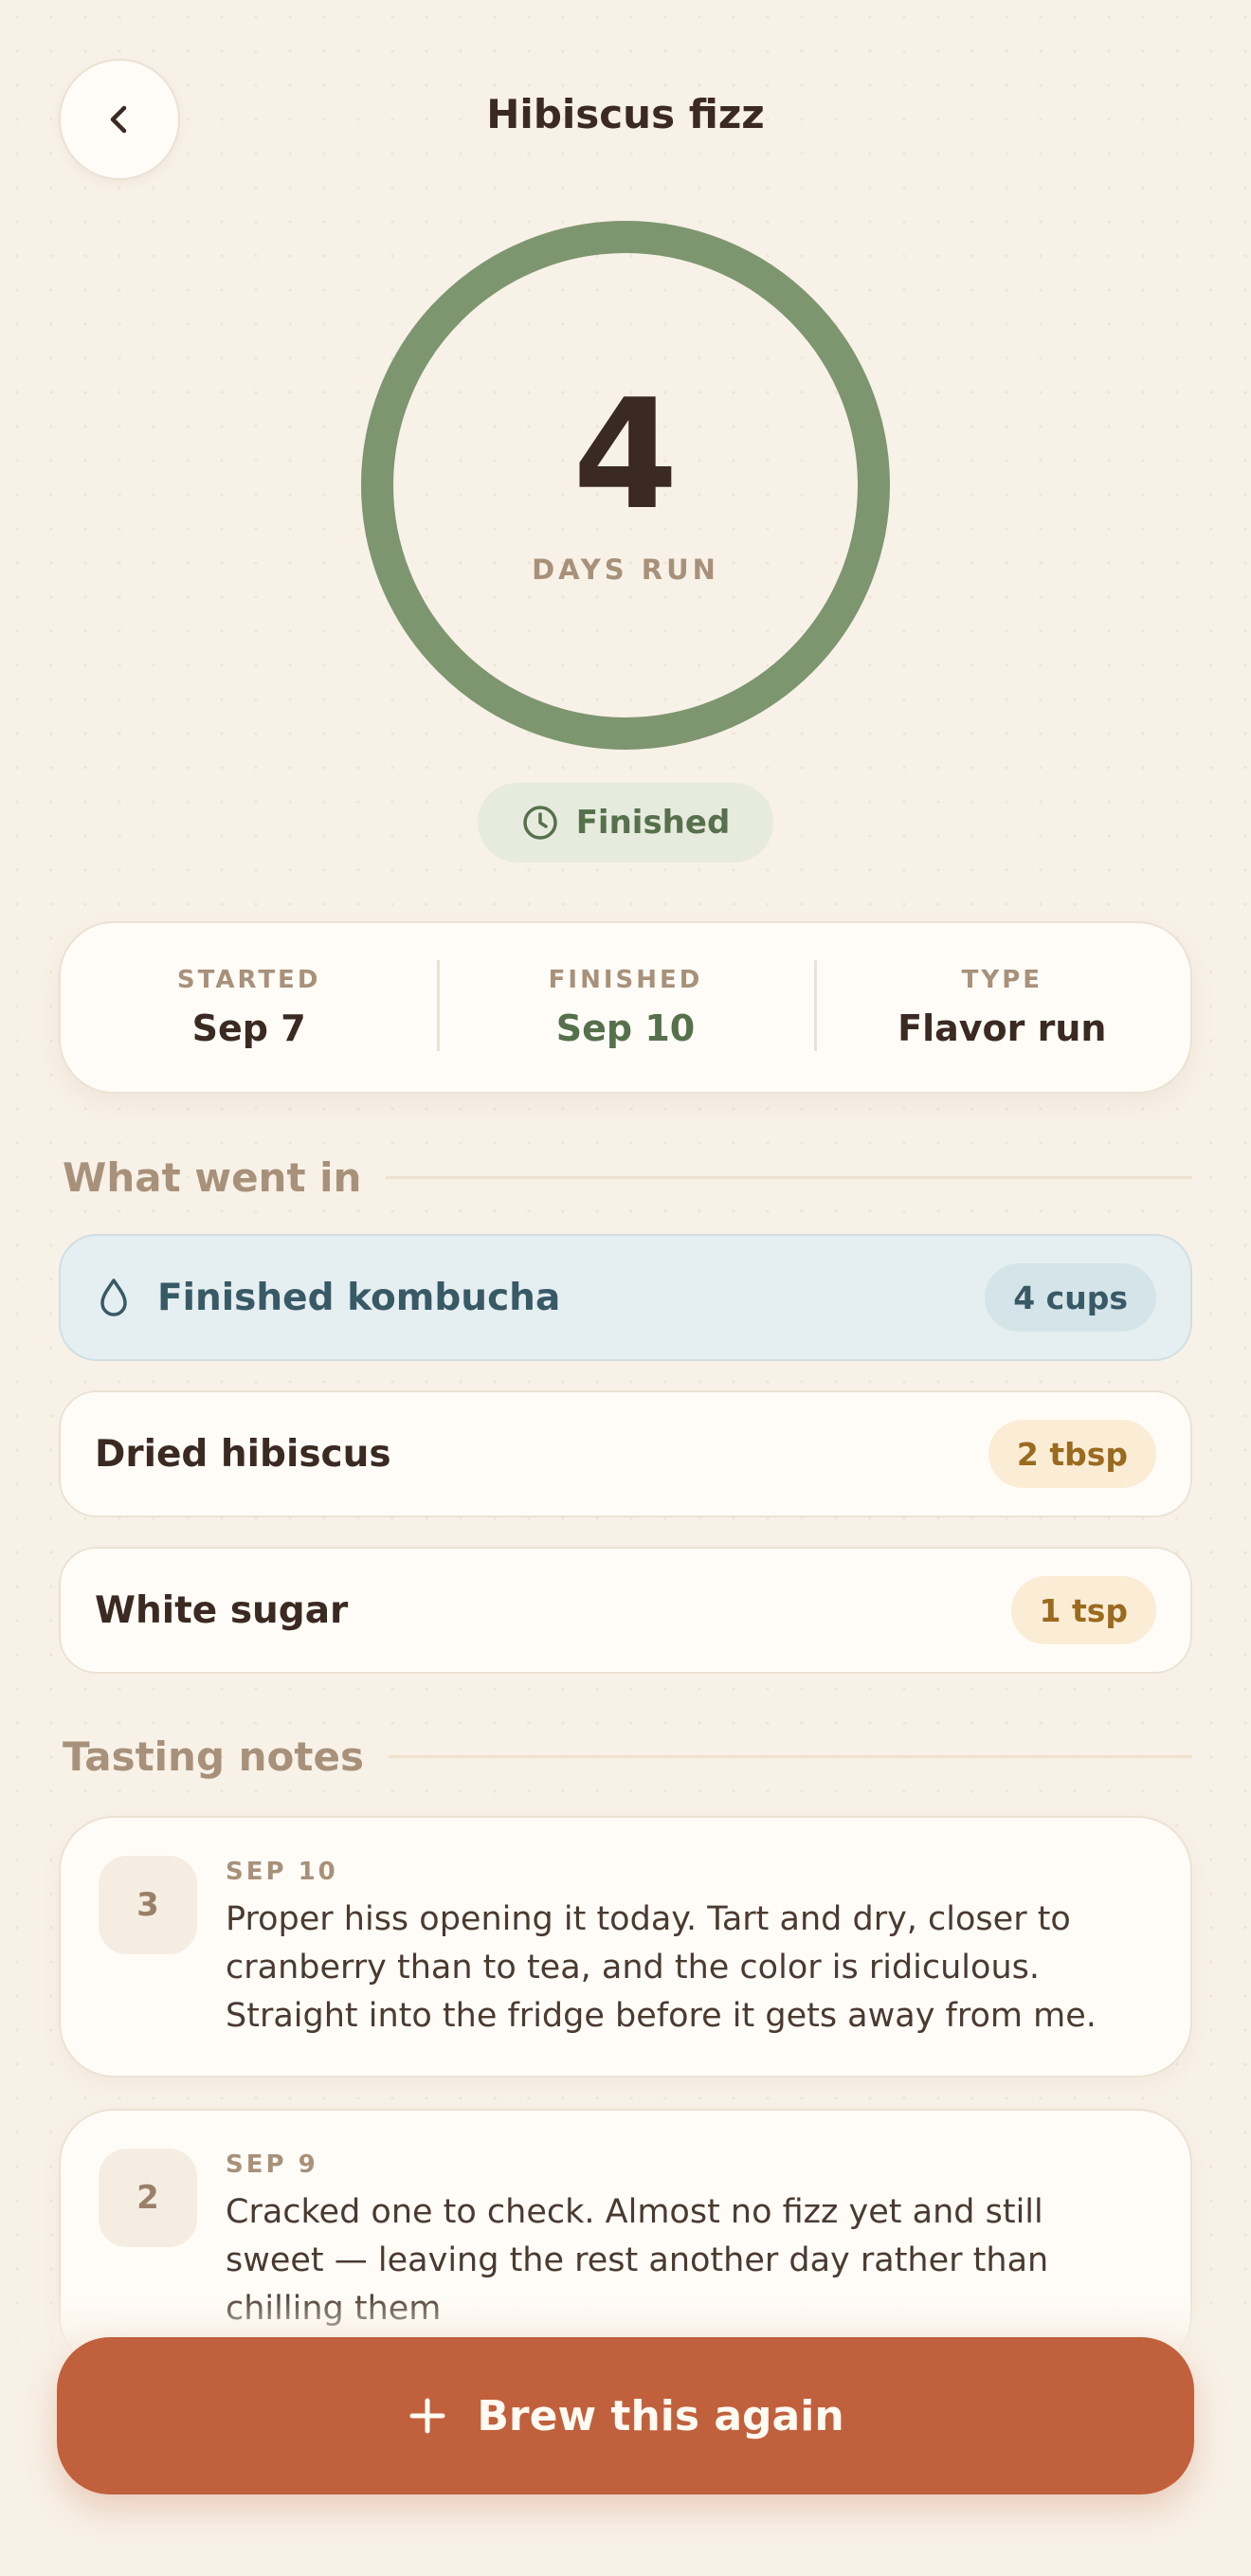 This screenshot has width=1251, height=2576. Describe the element at coordinates (660, 2415) in the screenshot. I see `brew-again-label: Brew this again` at that location.